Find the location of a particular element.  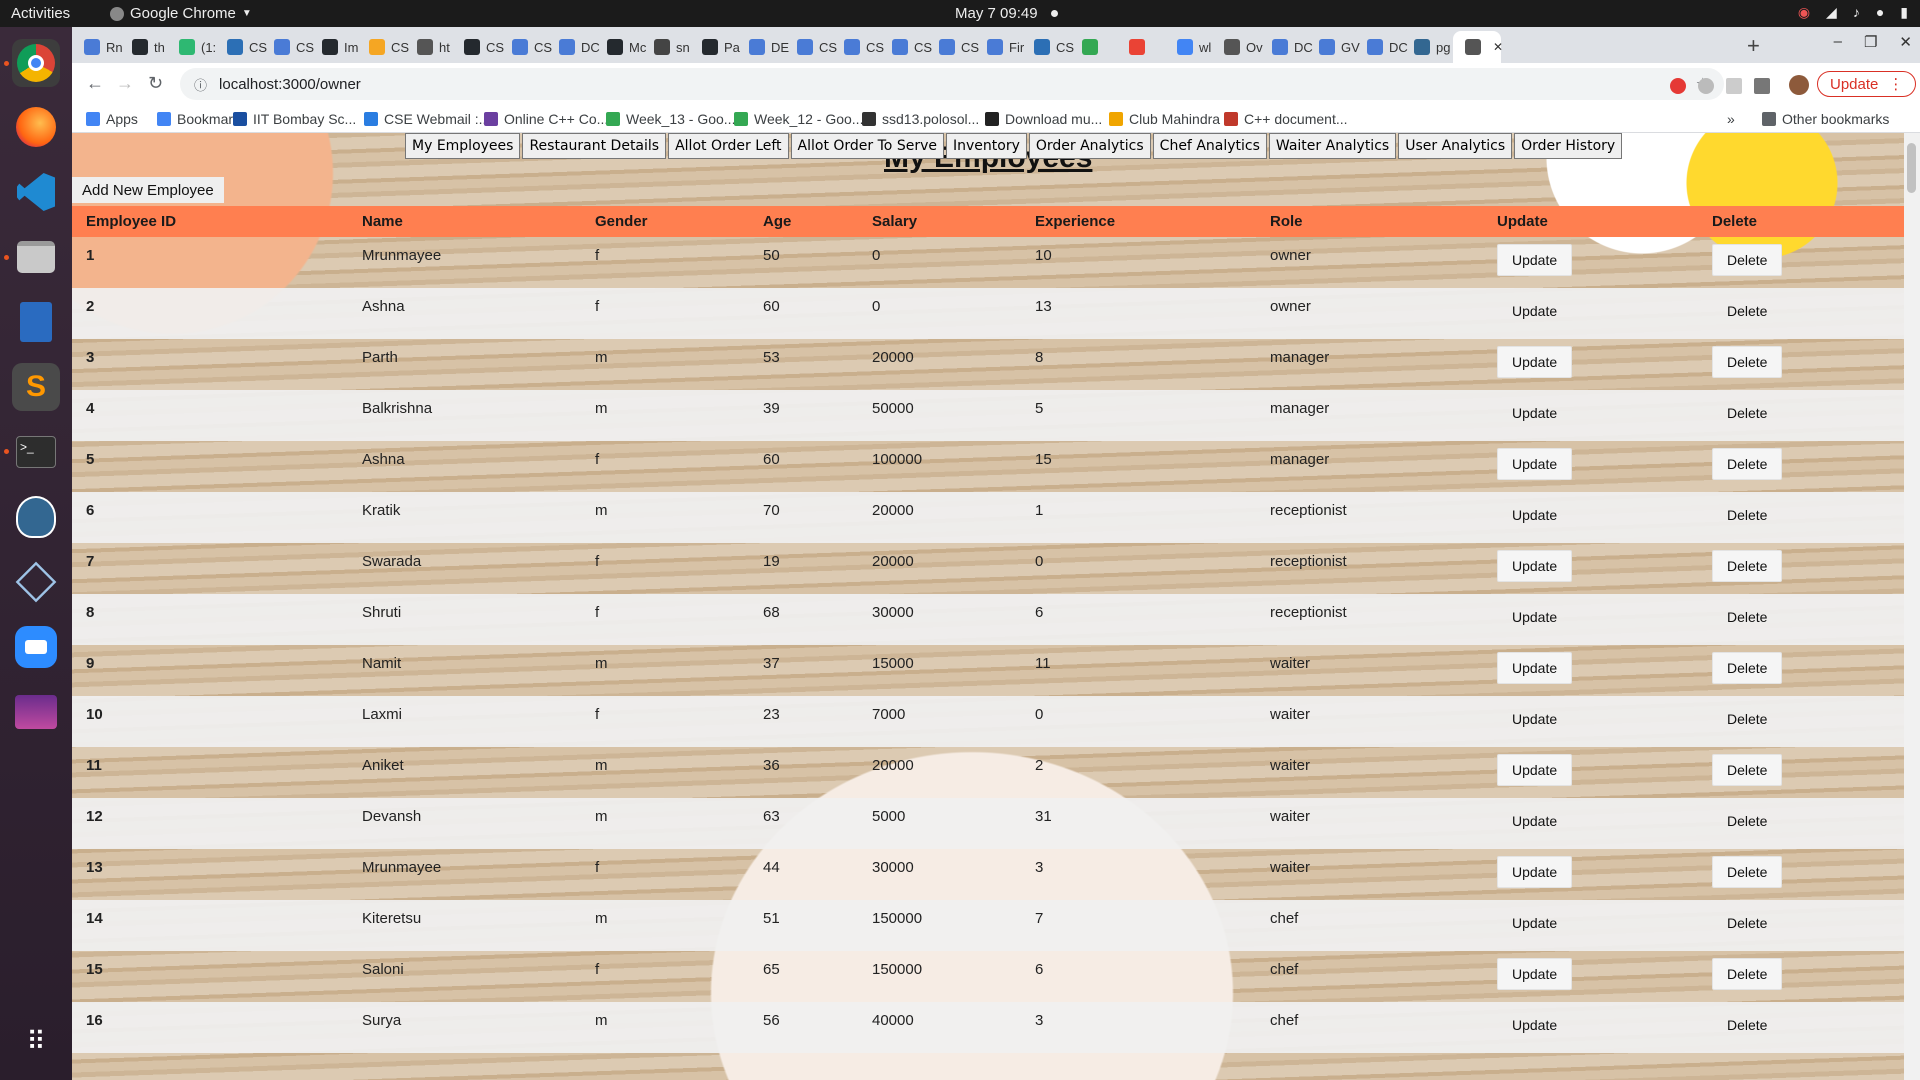

translate-extension-icon is located at coordinates (1706, 86).